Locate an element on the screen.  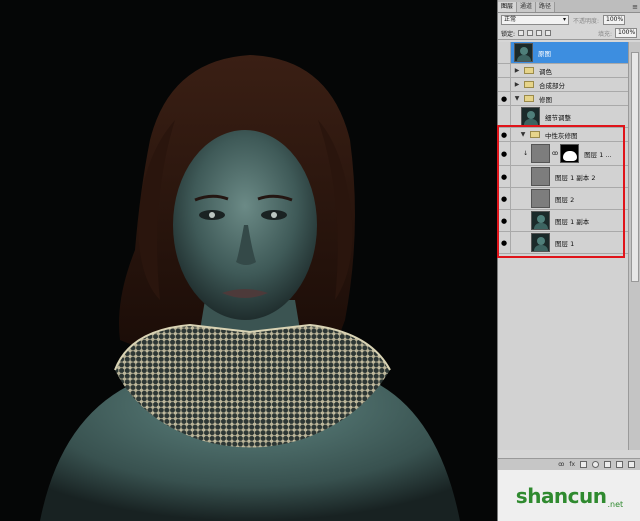
new-layer-icon is located at coordinates (619, 464).